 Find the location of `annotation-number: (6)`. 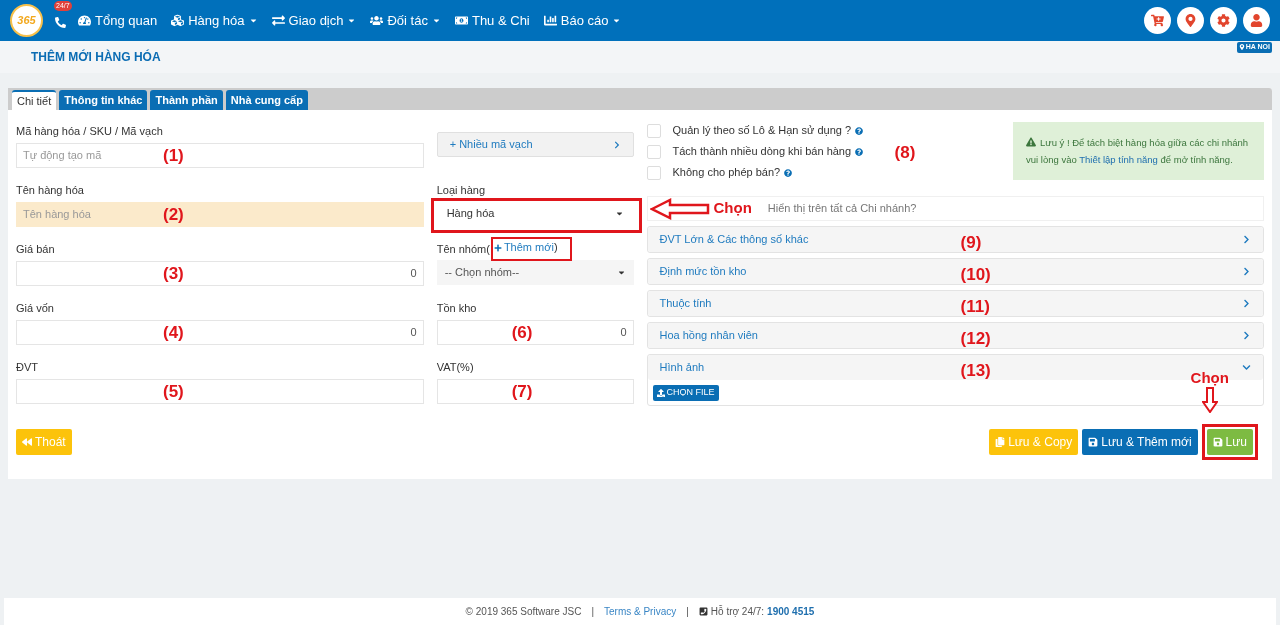

annotation-number: (6) is located at coordinates (522, 333).